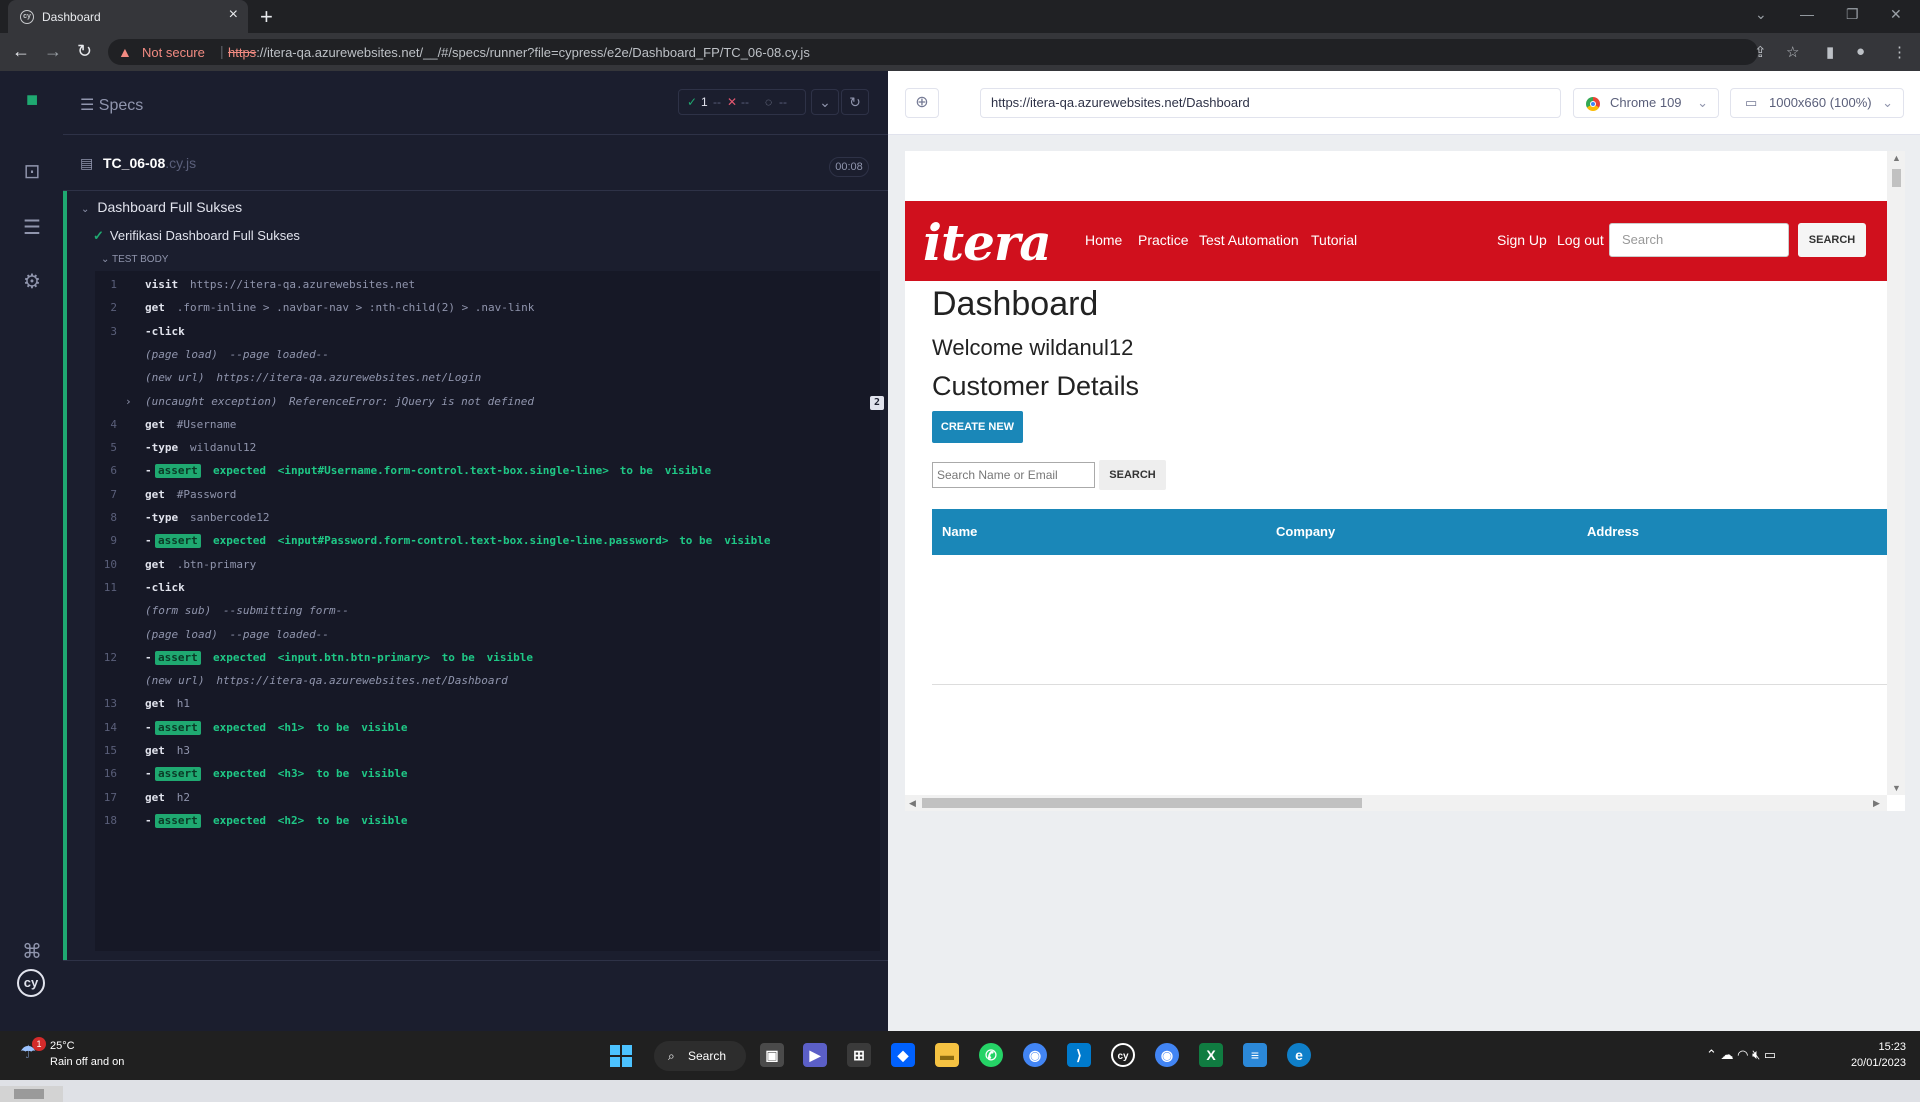  What do you see at coordinates (1871, 1055) in the screenshot?
I see `clock: 15:23 20/01/2023` at bounding box center [1871, 1055].